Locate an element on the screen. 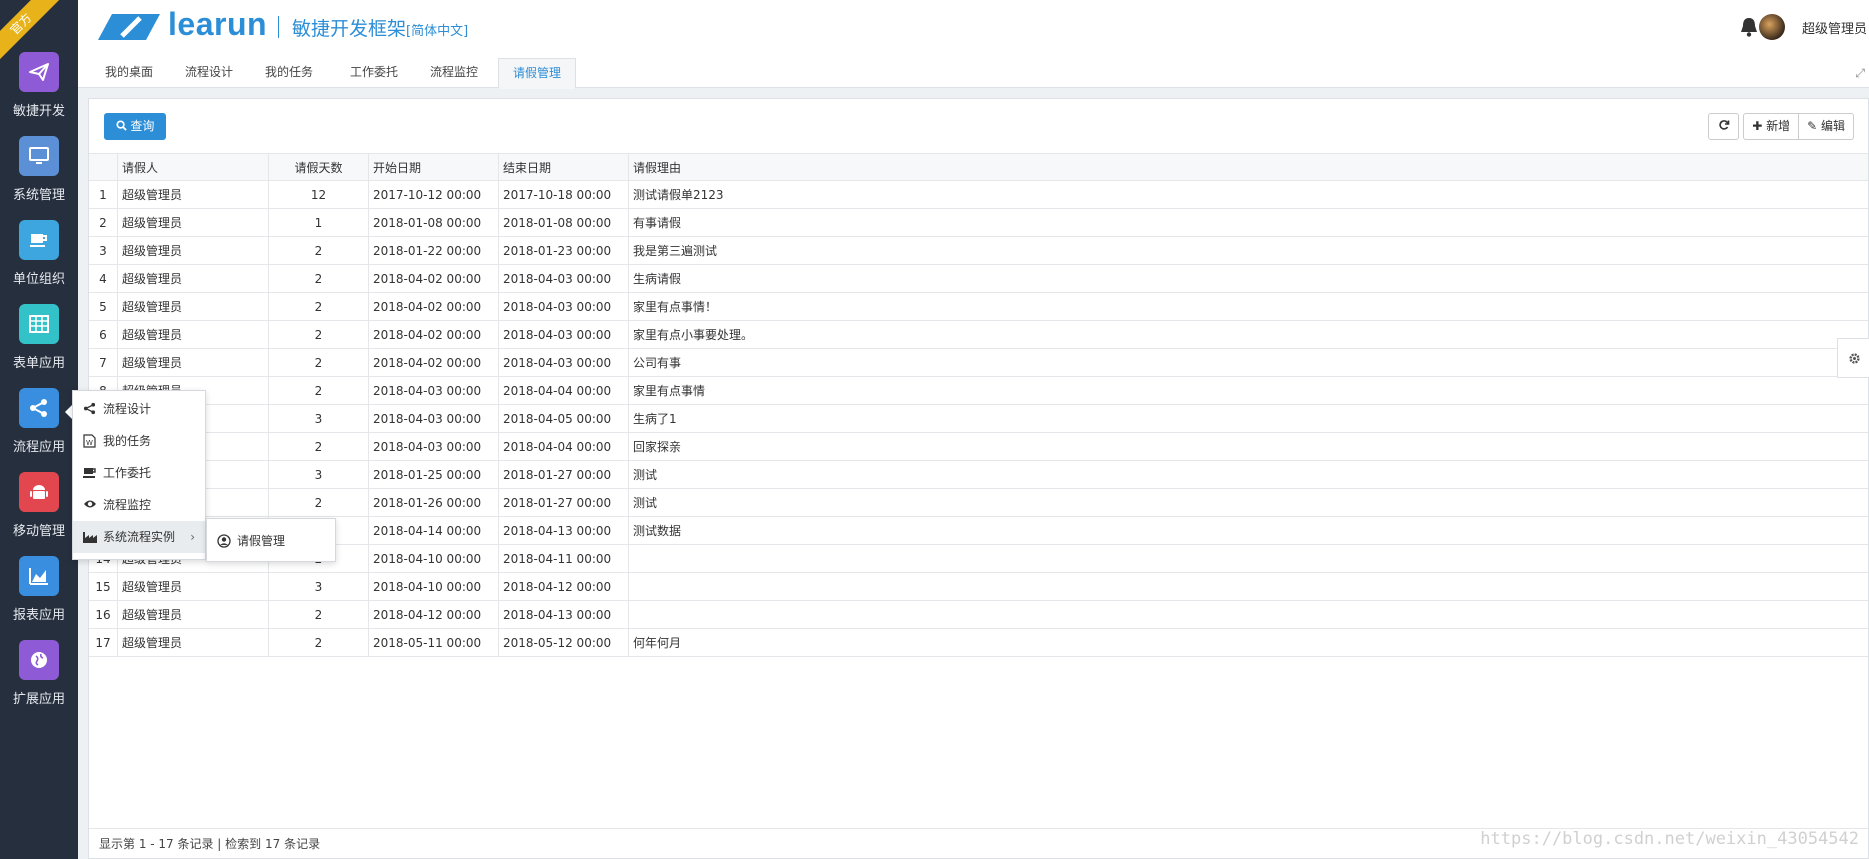 This screenshot has width=1869, height=859. avatar is located at coordinates (1772, 27).